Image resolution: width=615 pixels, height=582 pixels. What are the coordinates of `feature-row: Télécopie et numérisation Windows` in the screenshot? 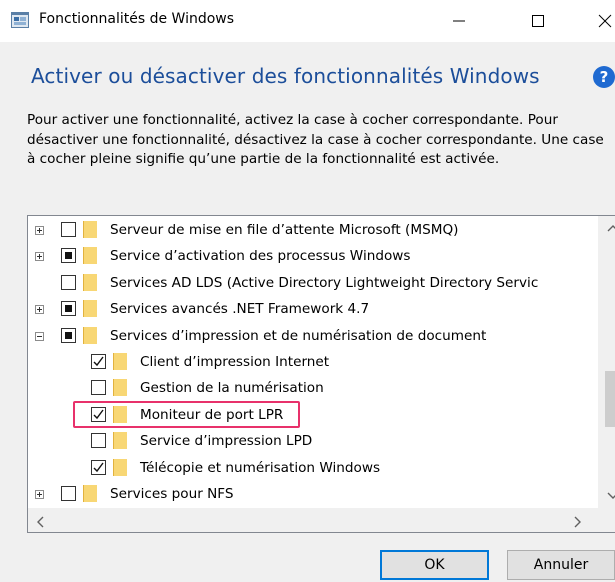 It's located at (313, 468).